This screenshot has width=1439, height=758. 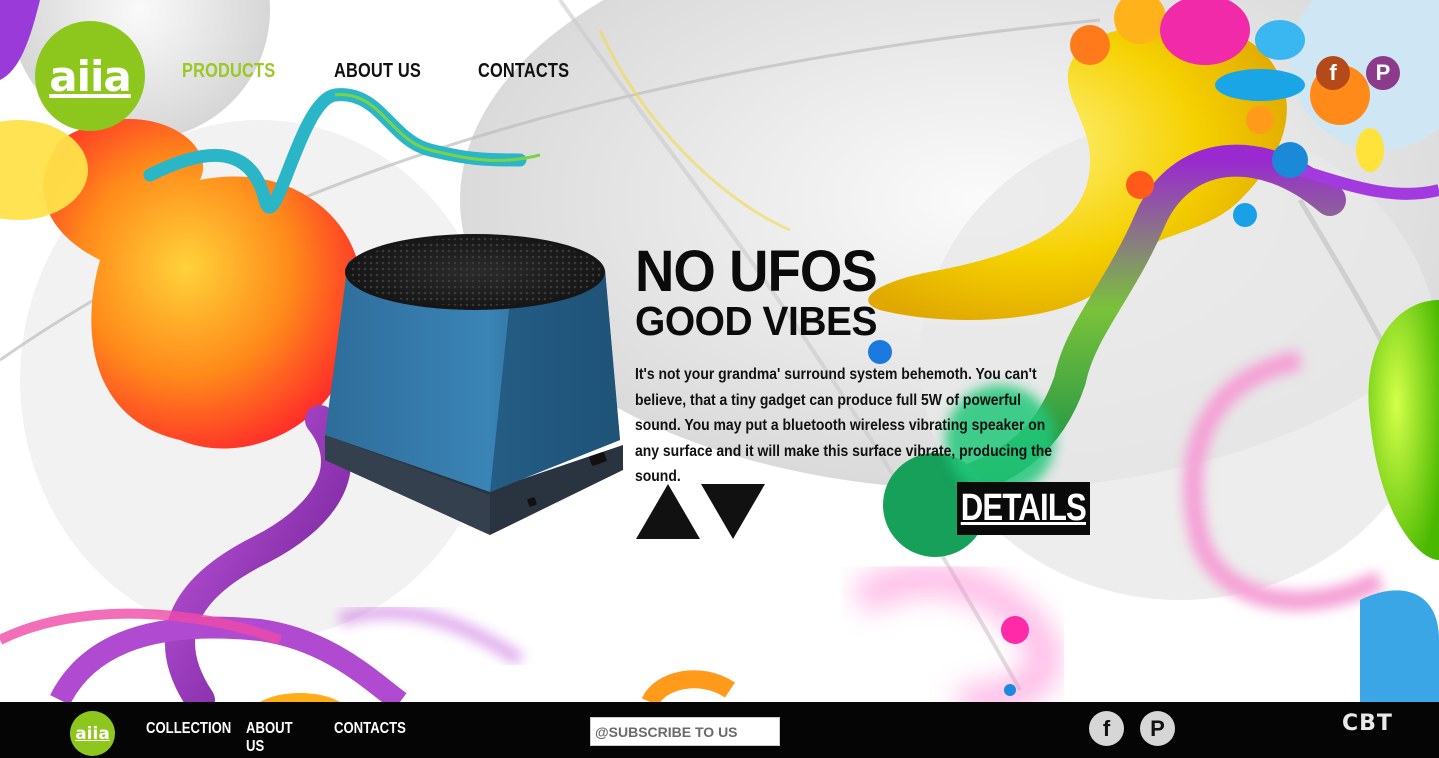 What do you see at coordinates (377, 71) in the screenshot?
I see `nav-about-us: ABOUT US` at bounding box center [377, 71].